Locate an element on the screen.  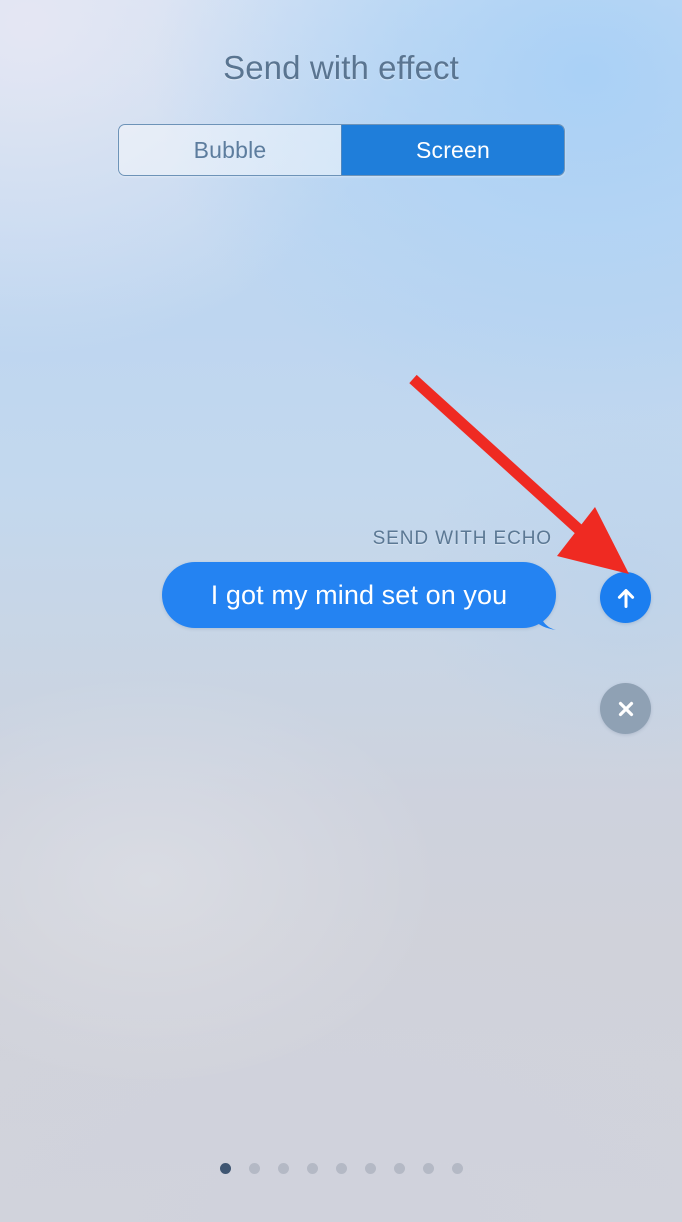
send-button is located at coordinates (625, 597).